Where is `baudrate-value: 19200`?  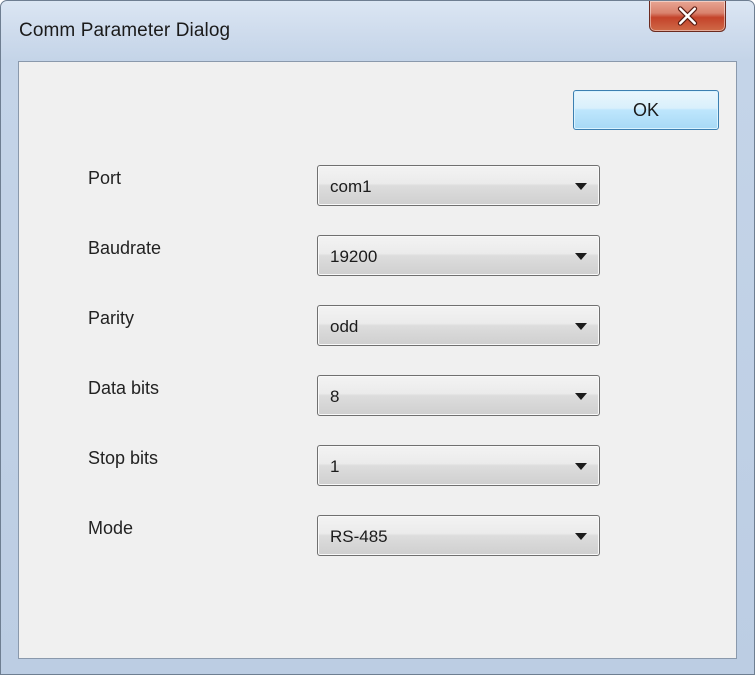 baudrate-value: 19200 is located at coordinates (354, 256).